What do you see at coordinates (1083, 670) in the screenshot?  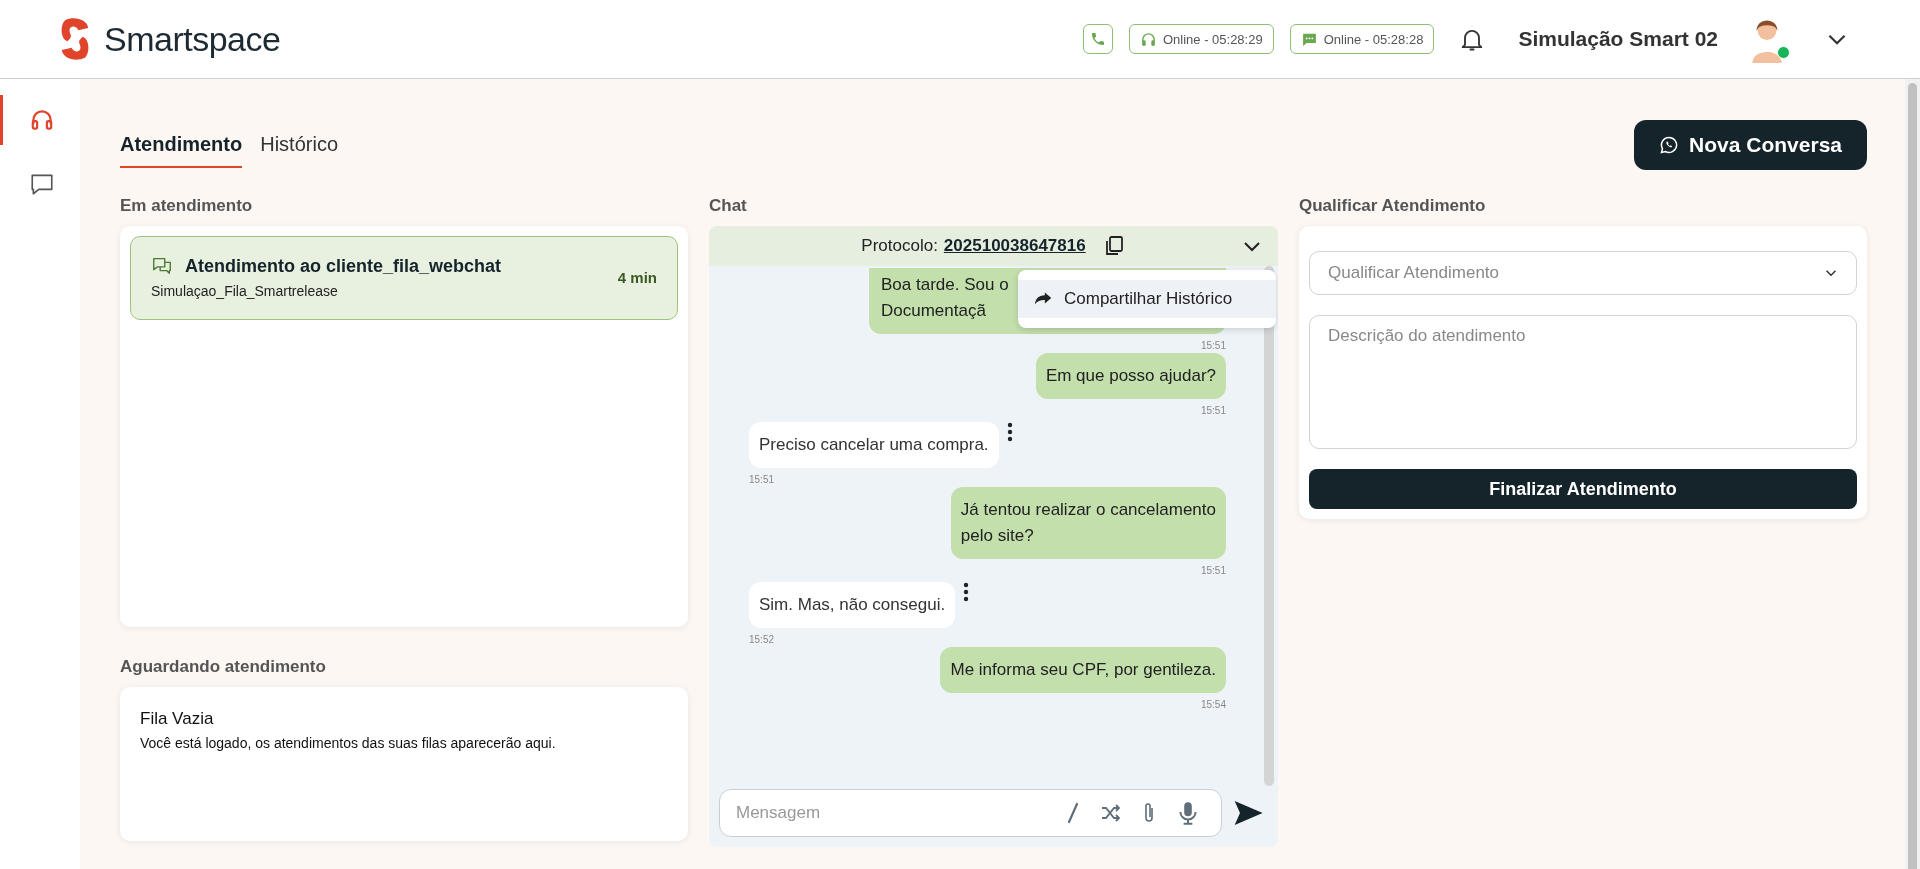 I see `sent-message: Me informa seu CPF, por gentileza.` at bounding box center [1083, 670].